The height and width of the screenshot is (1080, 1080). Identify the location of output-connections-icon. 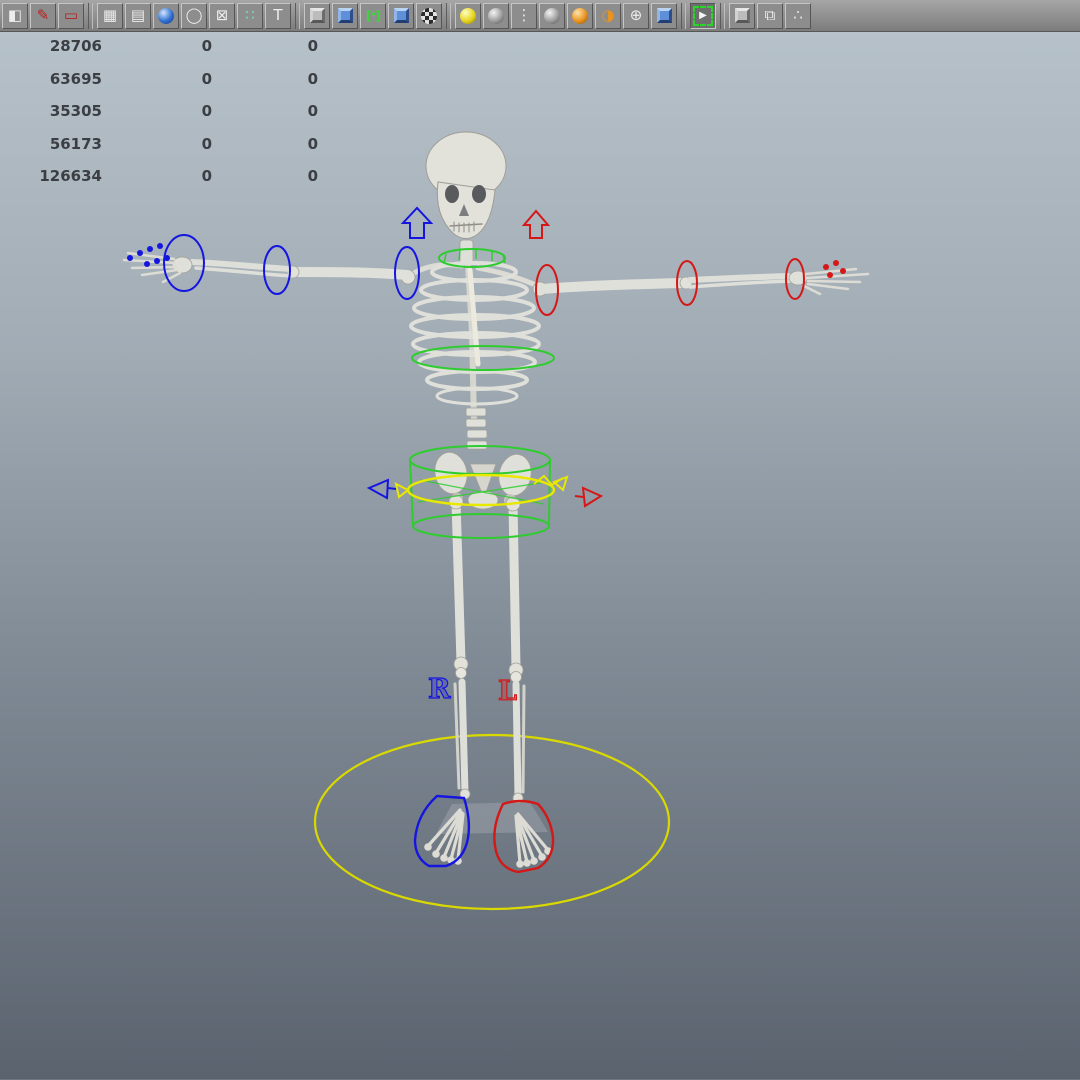
(345, 15).